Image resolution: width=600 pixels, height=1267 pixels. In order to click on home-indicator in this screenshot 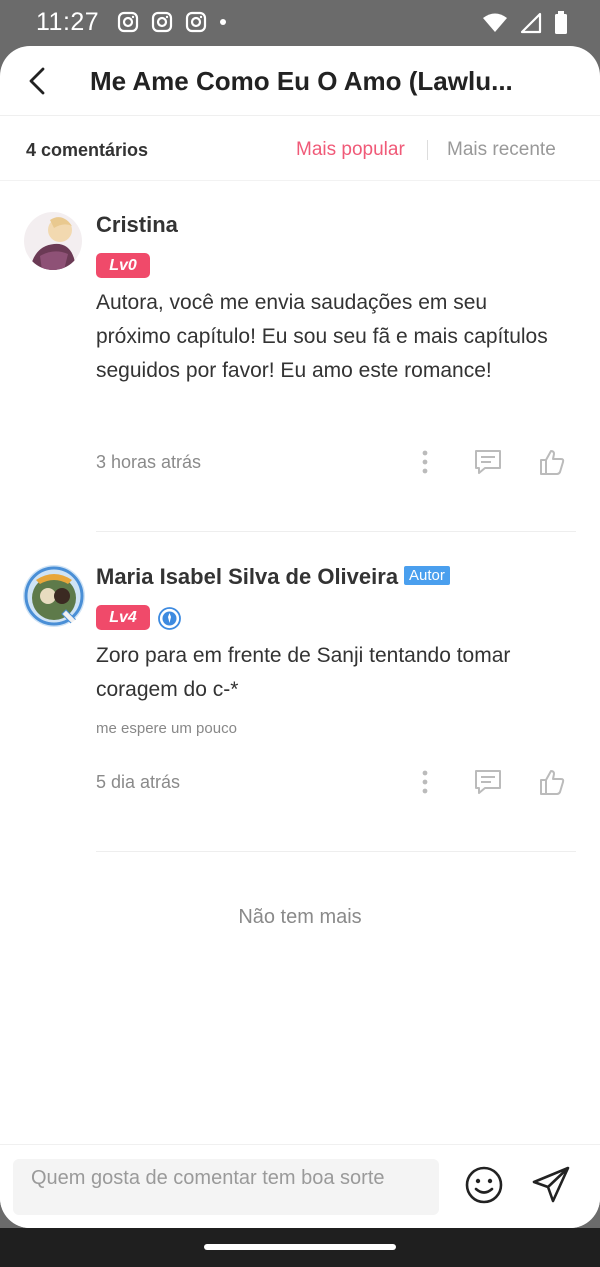, I will do `click(300, 1247)`.